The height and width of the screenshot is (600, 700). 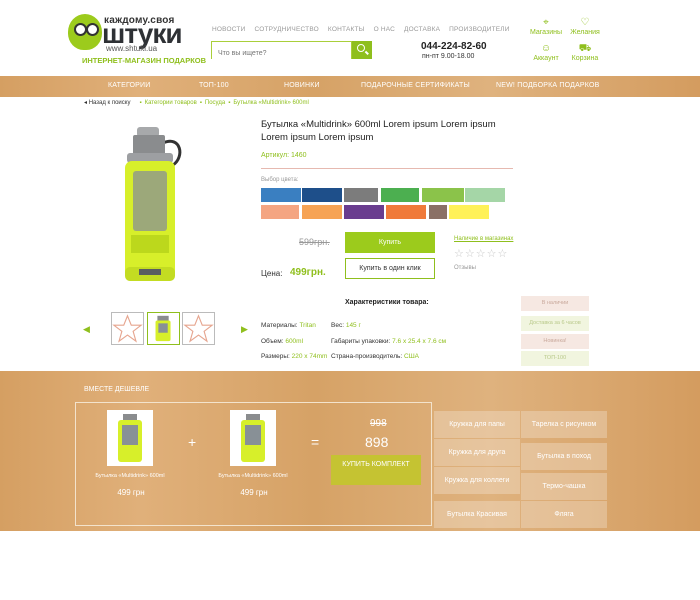 What do you see at coordinates (282, 341) in the screenshot?
I see `spec-volume: Объем: 600ml` at bounding box center [282, 341].